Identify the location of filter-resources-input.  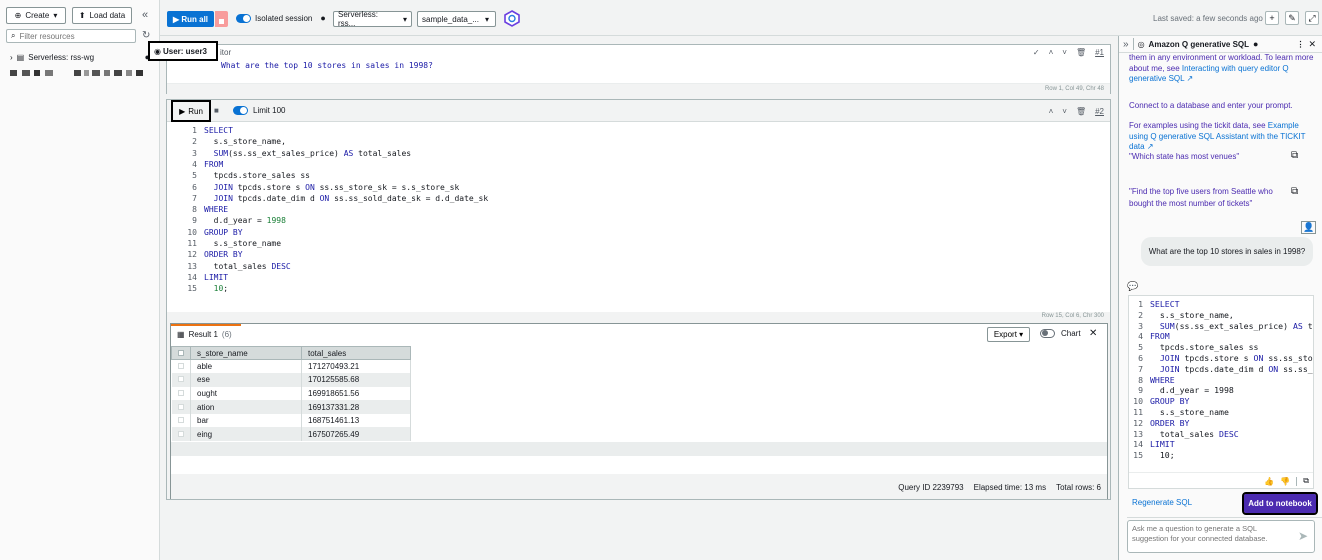
(74, 36).